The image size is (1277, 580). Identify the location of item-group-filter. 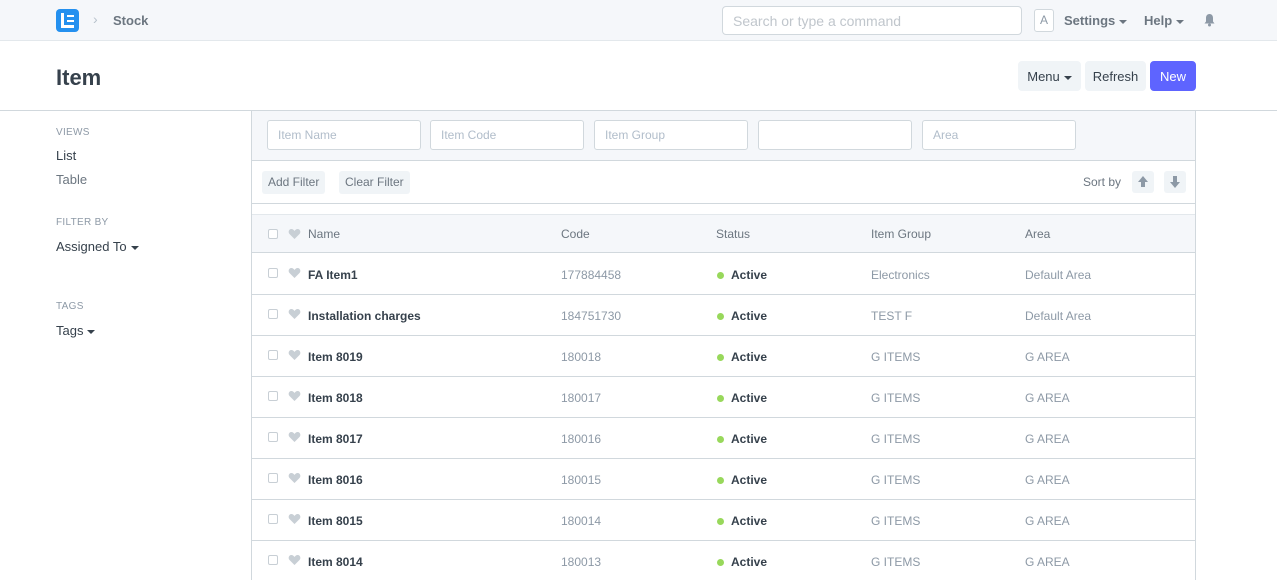
(671, 135).